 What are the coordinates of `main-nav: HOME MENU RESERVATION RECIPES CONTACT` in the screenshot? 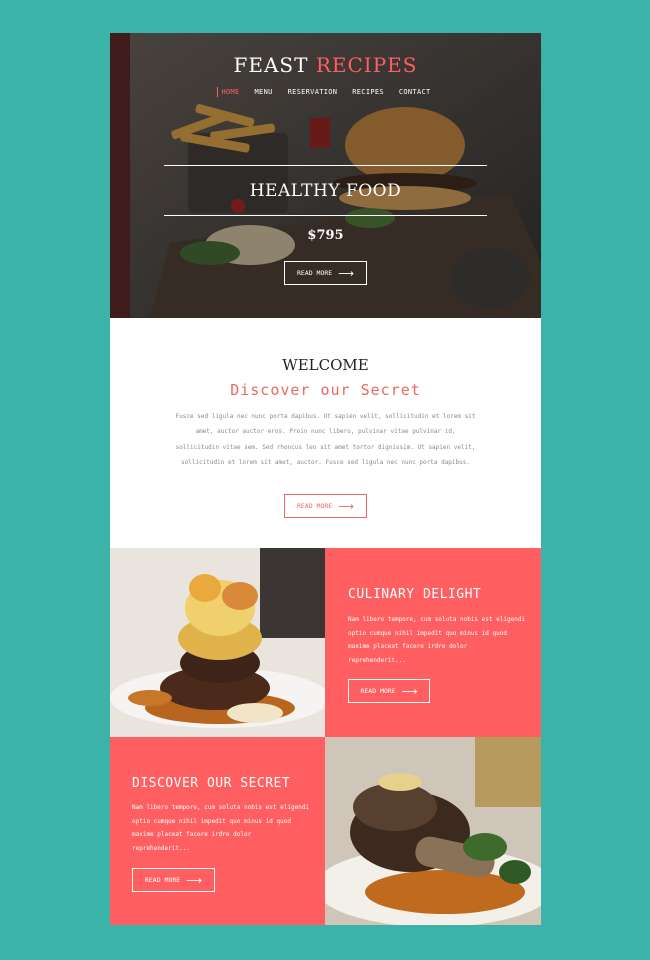 It's located at (325, 92).